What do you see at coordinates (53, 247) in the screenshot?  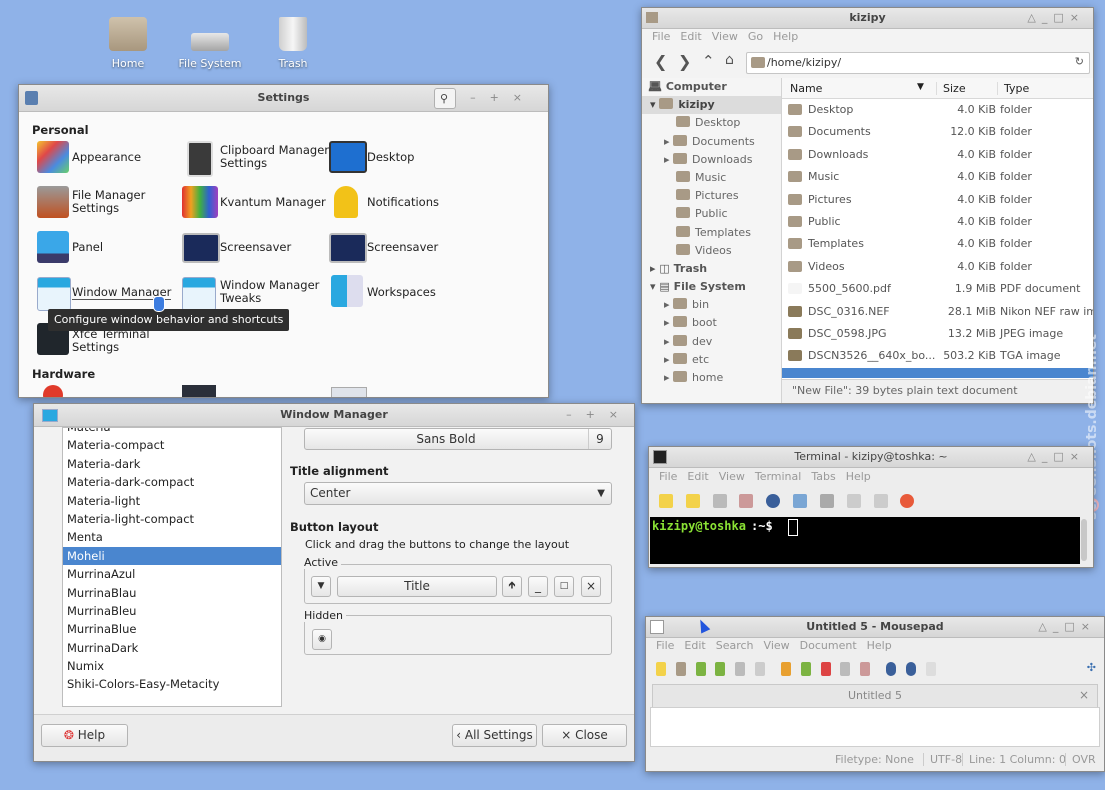 I see `panel-icon` at bounding box center [53, 247].